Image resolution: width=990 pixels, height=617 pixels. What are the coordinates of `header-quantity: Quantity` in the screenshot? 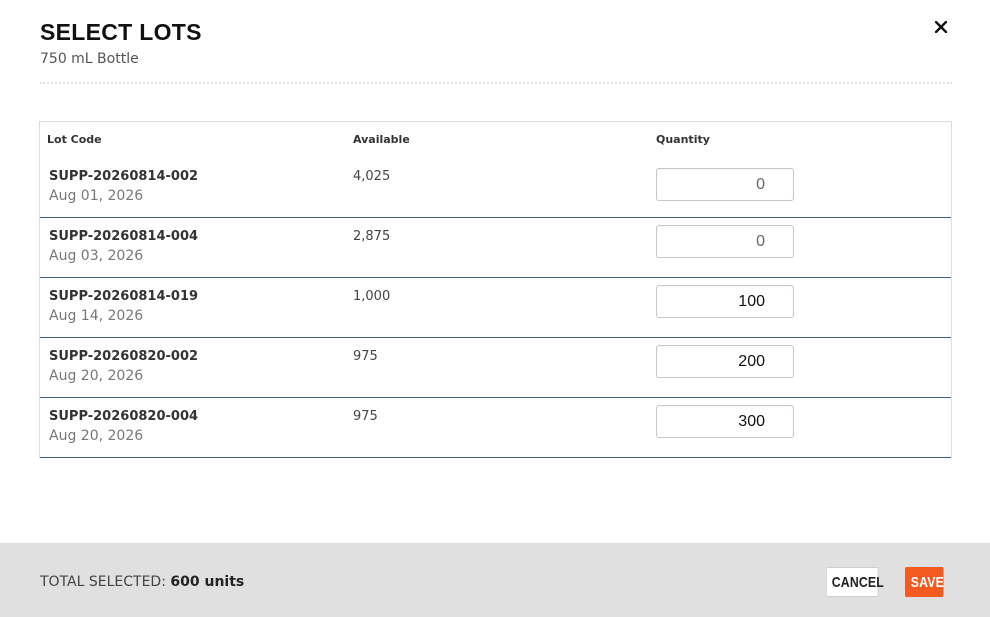 It's located at (683, 139).